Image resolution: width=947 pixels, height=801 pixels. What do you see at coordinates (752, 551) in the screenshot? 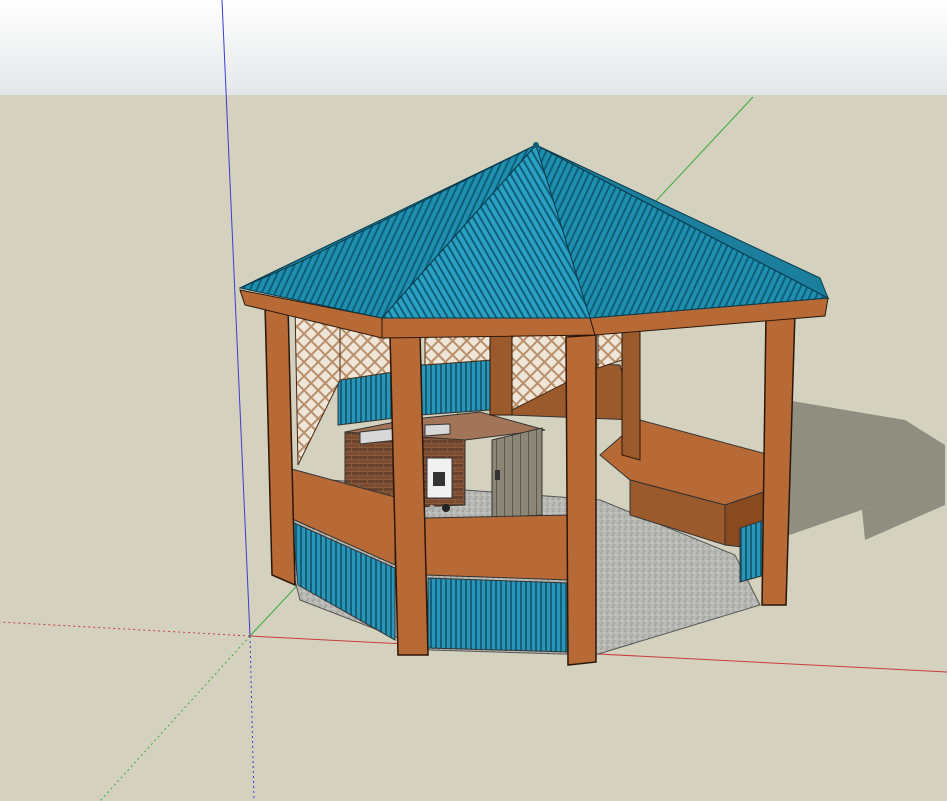
I see `right-wall-panel` at bounding box center [752, 551].